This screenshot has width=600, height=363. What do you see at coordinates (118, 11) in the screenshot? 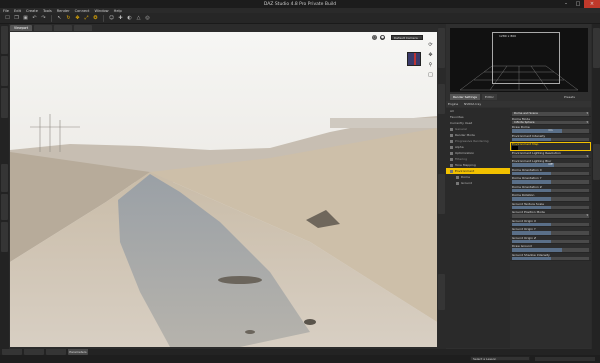
I see `menu-item-7: Help` at bounding box center [118, 11].